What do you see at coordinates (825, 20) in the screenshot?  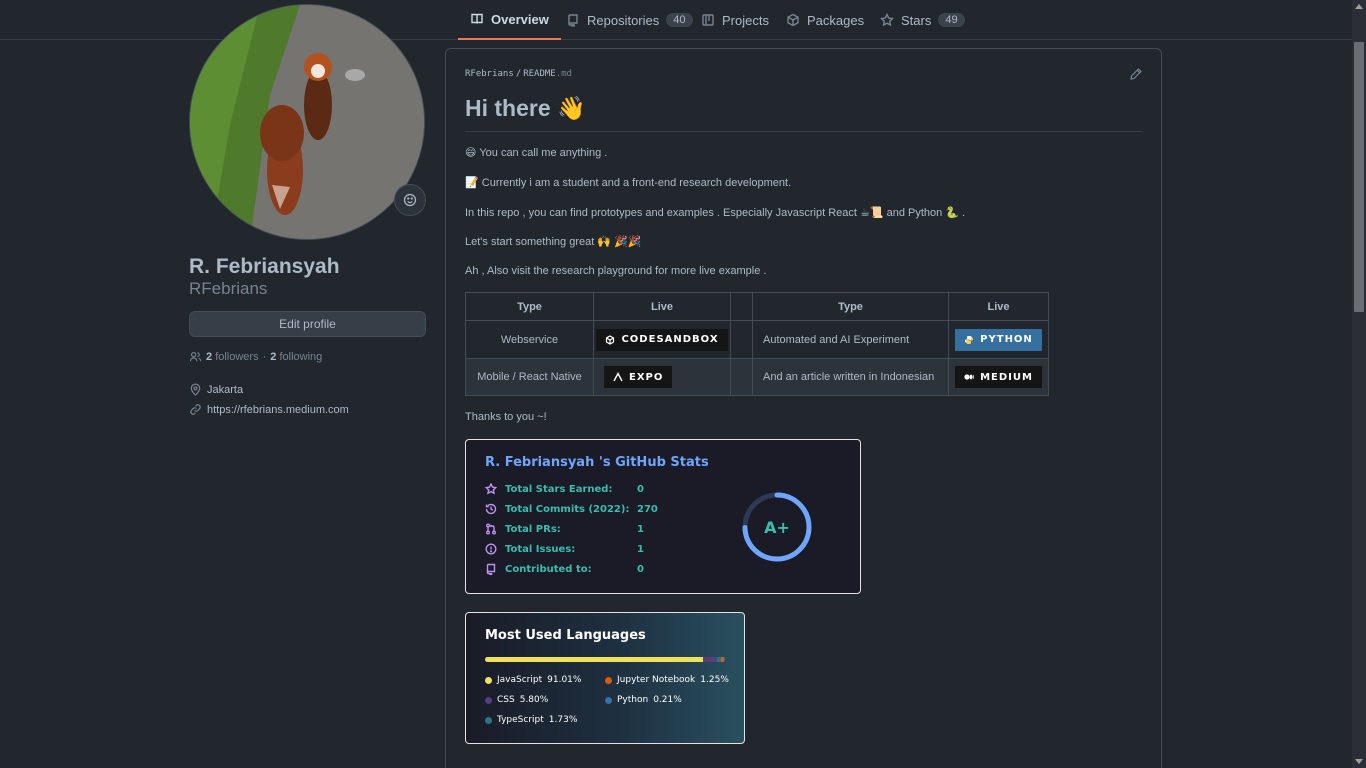 I see `tab-packages: Packages` at bounding box center [825, 20].